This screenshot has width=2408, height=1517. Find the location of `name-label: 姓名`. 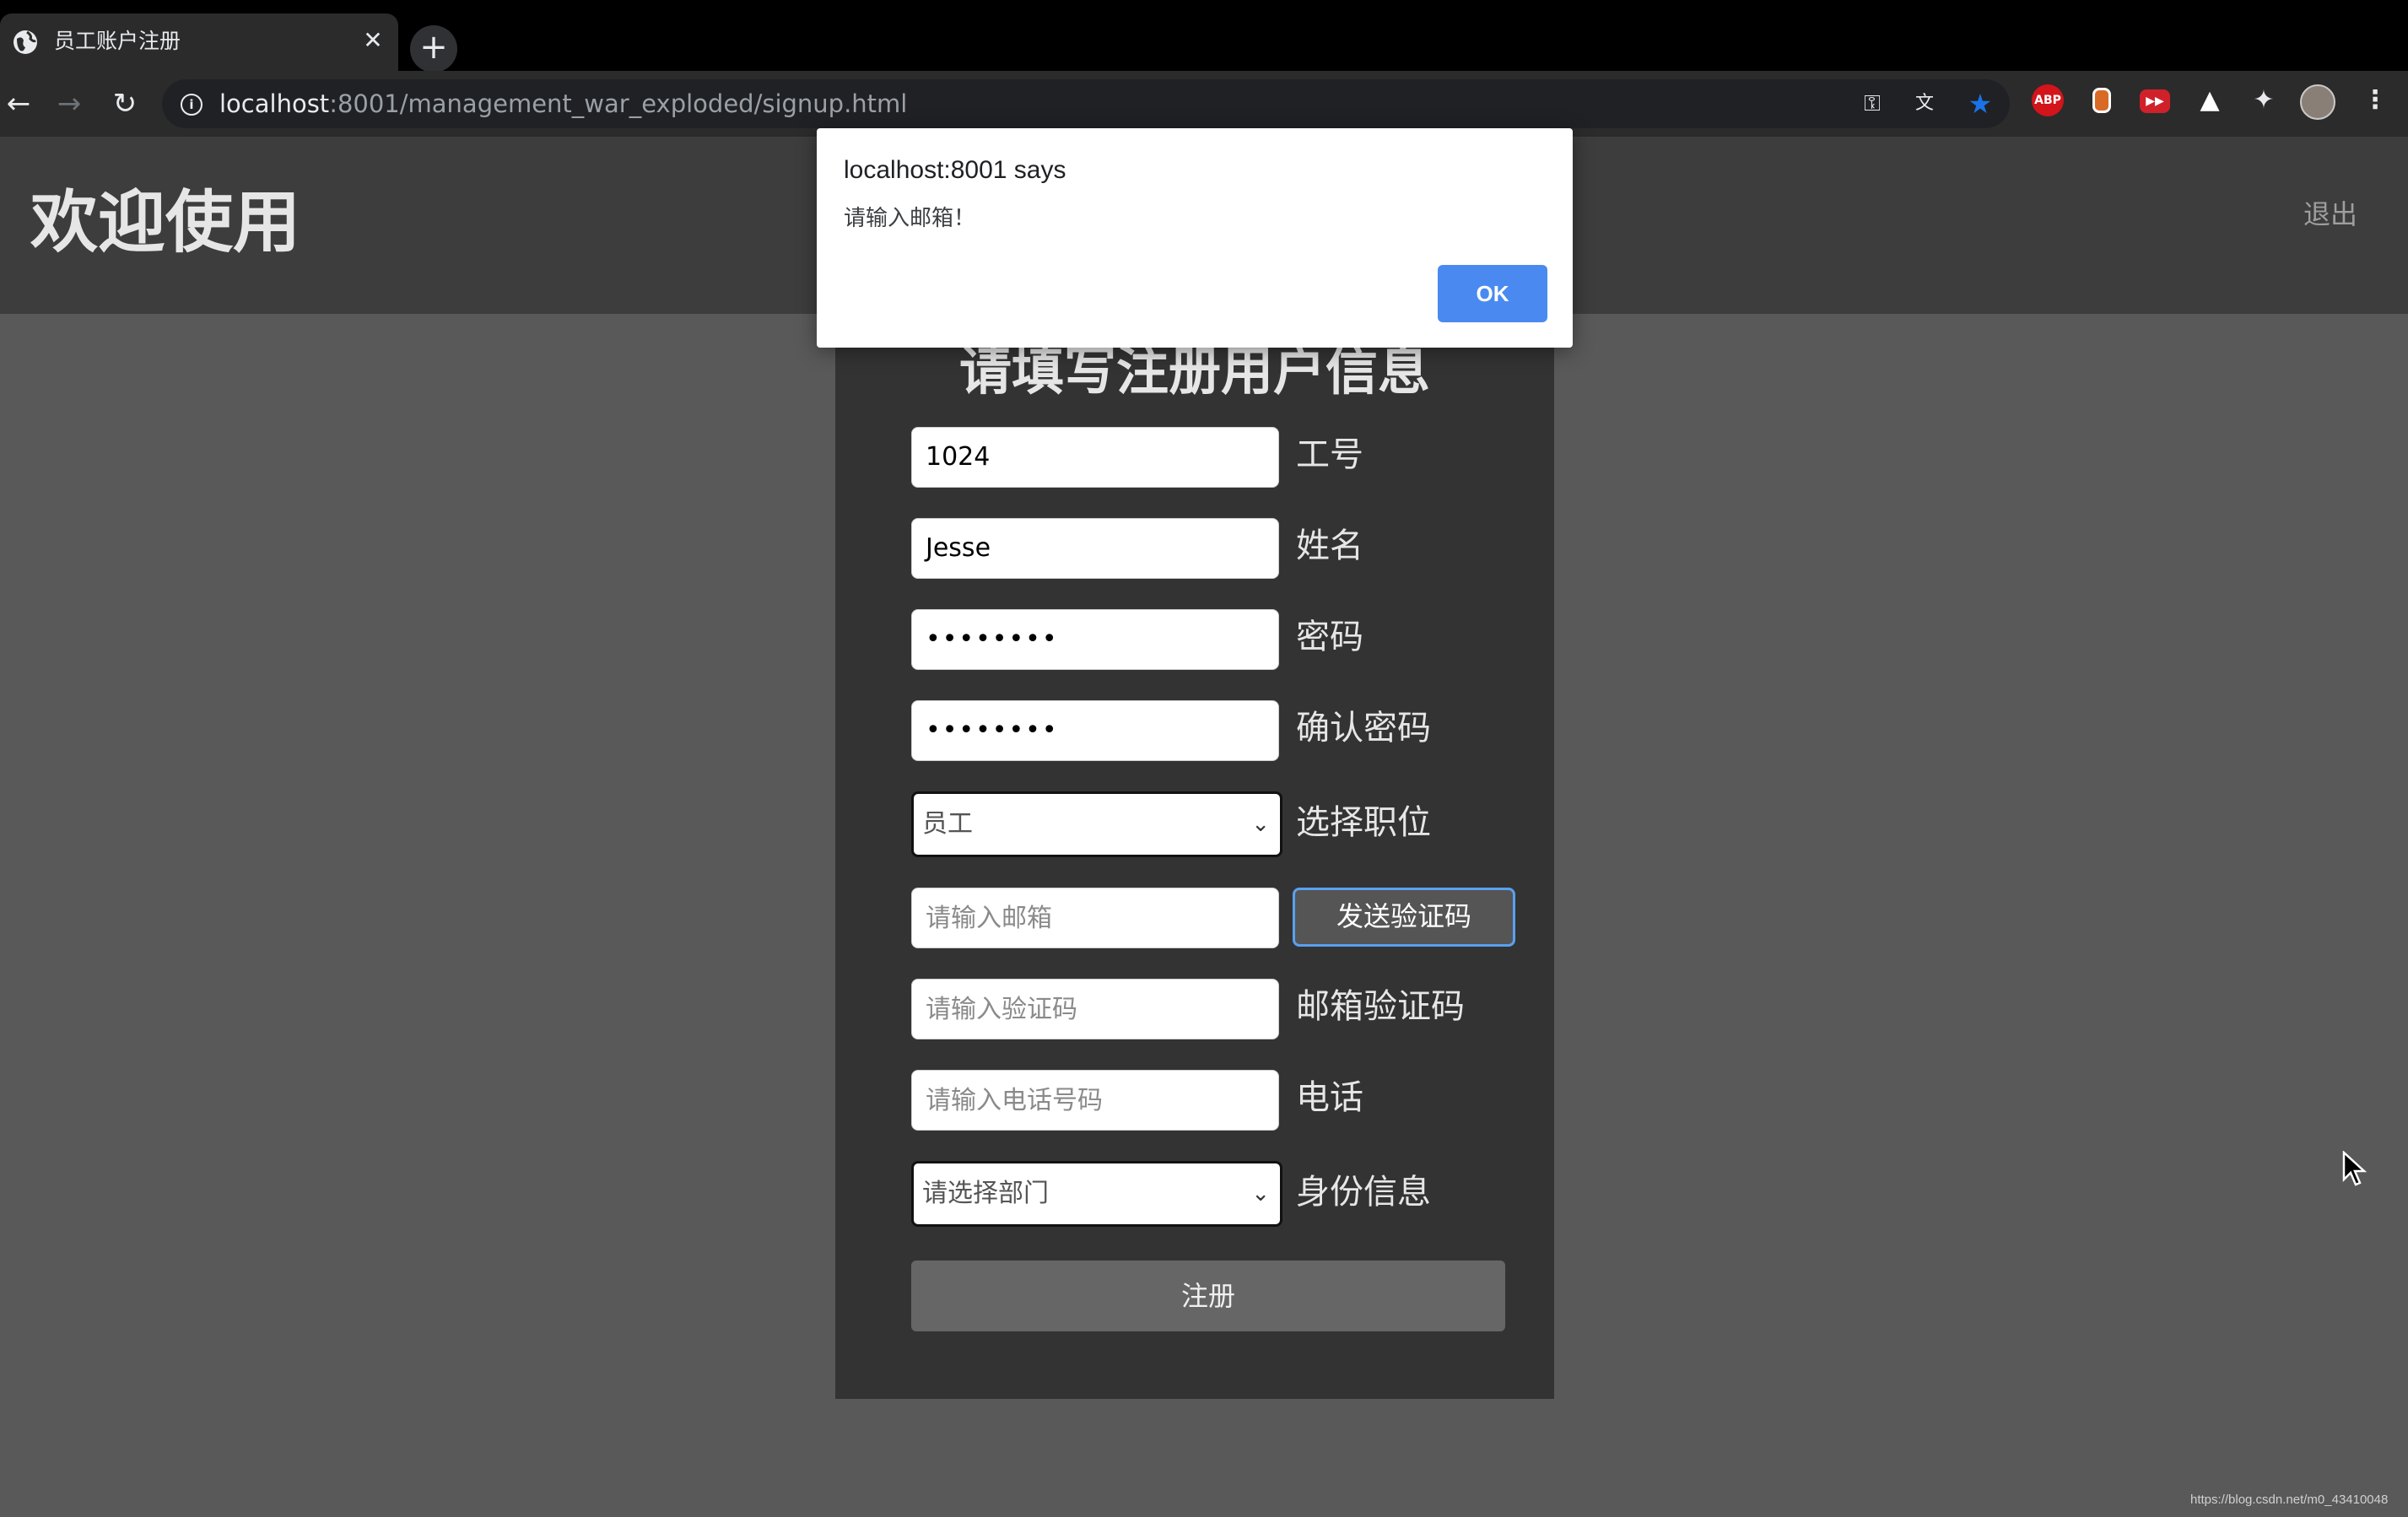

name-label: 姓名 is located at coordinates (1330, 545).